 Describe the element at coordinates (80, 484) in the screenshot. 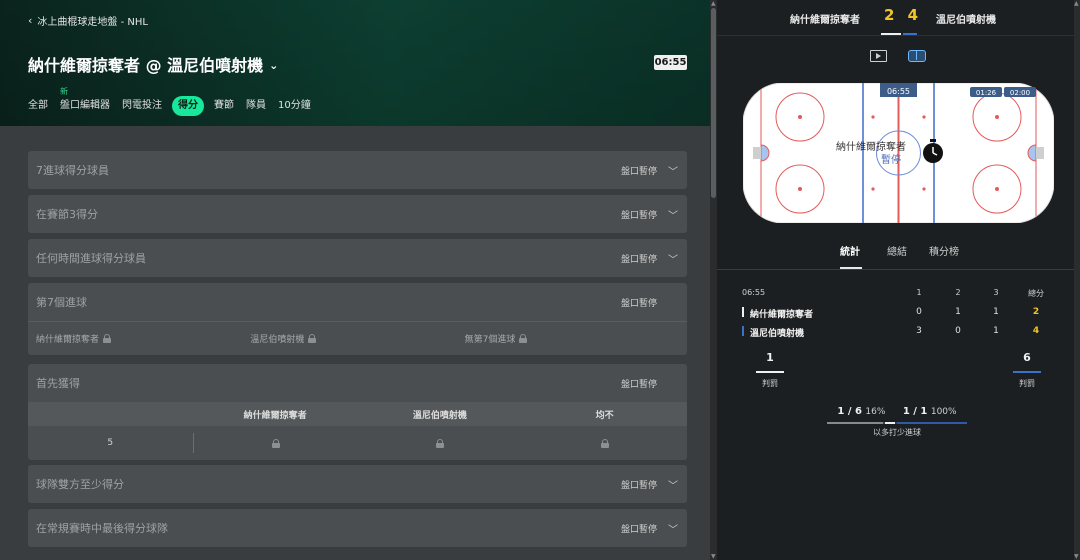

I see `market-title: 球隊雙方至少得分` at that location.